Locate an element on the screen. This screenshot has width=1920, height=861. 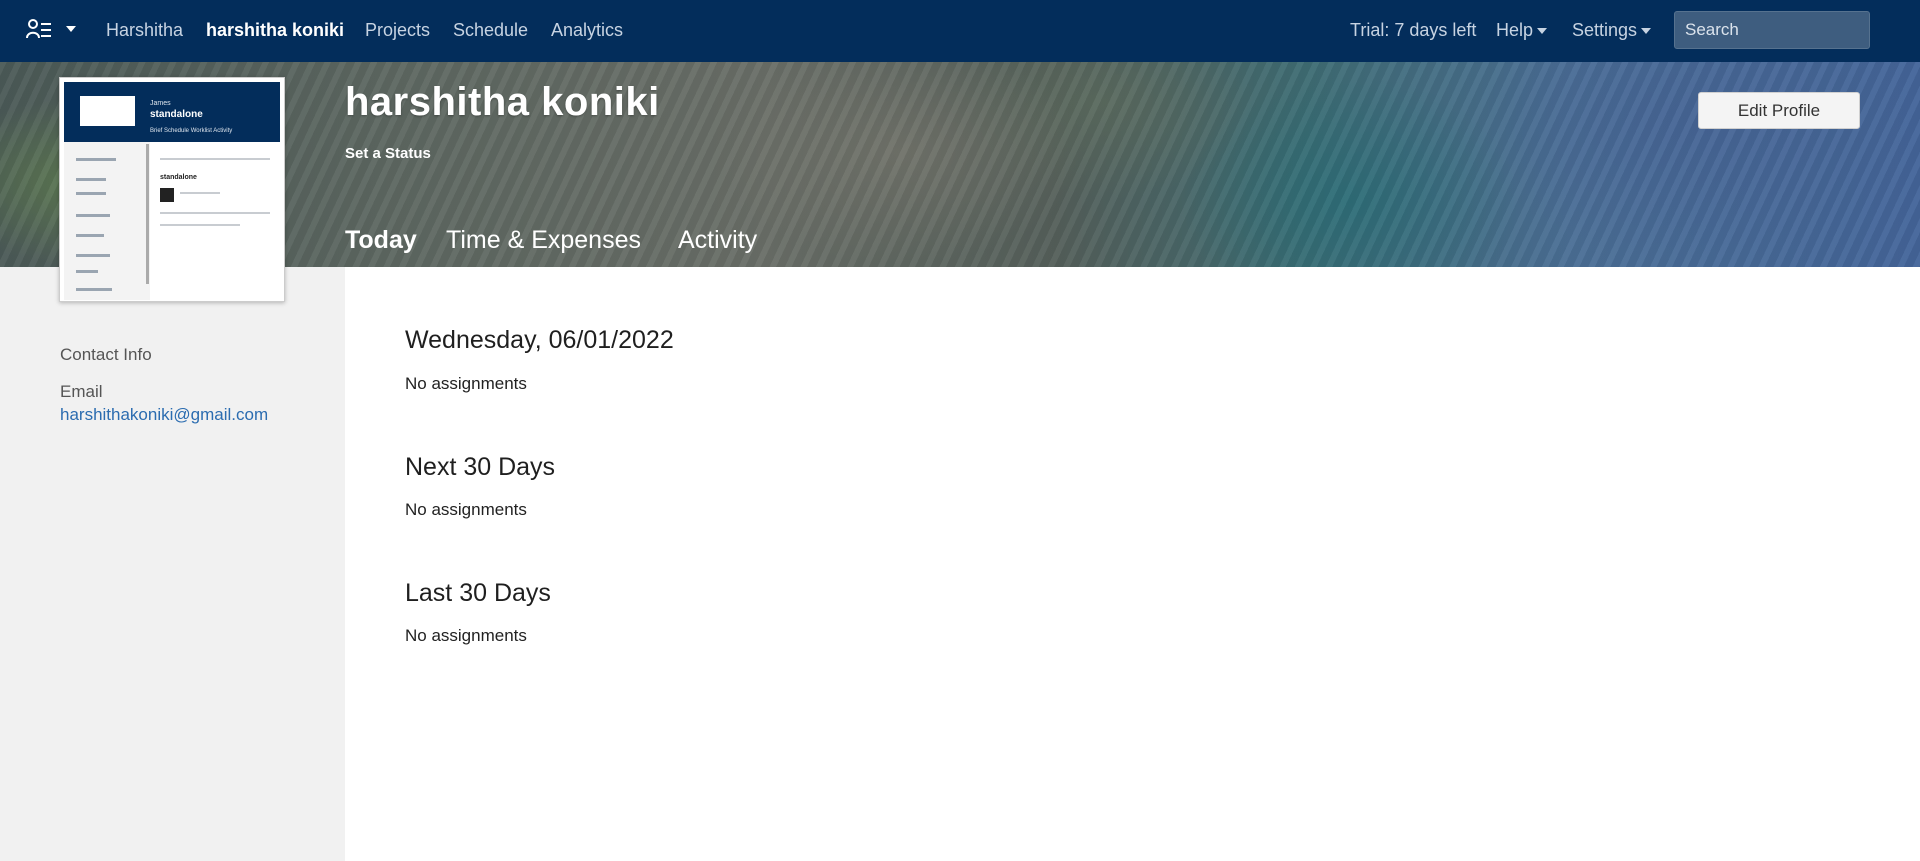
thumbnail-name: standalone is located at coordinates (176, 114).